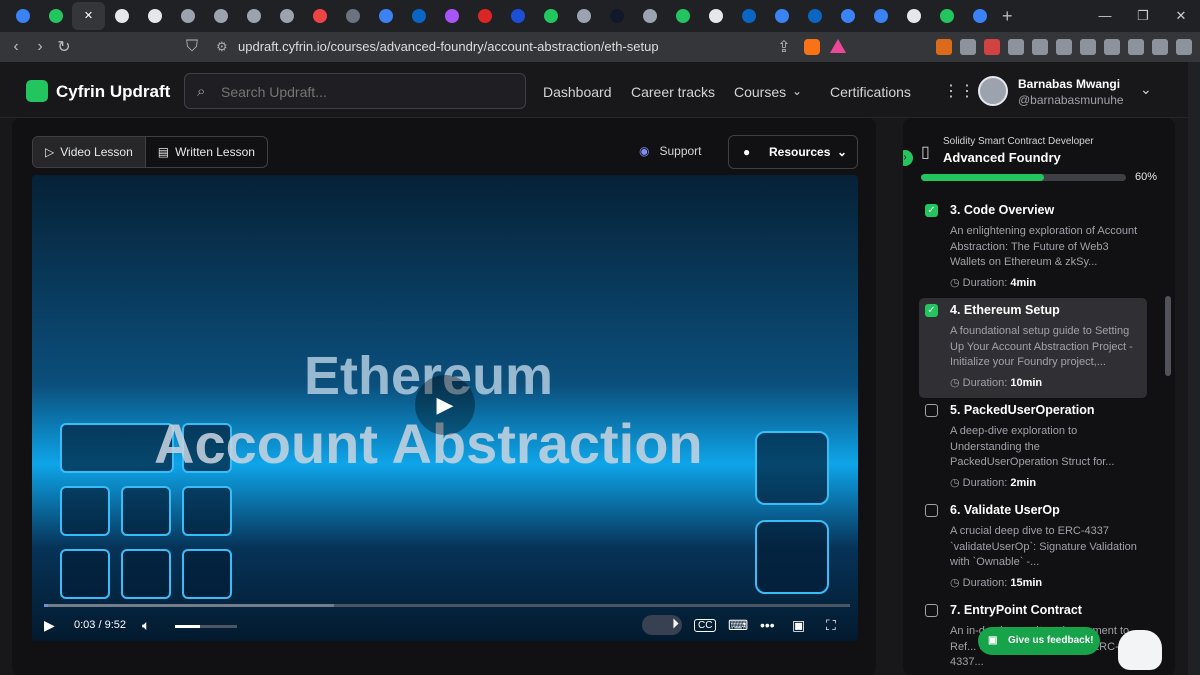 The height and width of the screenshot is (675, 1200). What do you see at coordinates (793, 152) in the screenshot?
I see `resources-button: ● Resources ⌄` at bounding box center [793, 152].